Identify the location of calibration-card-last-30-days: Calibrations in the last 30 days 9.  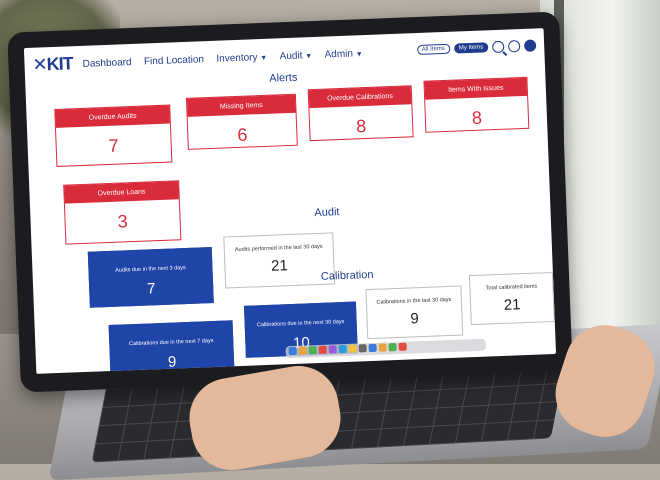
(414, 312).